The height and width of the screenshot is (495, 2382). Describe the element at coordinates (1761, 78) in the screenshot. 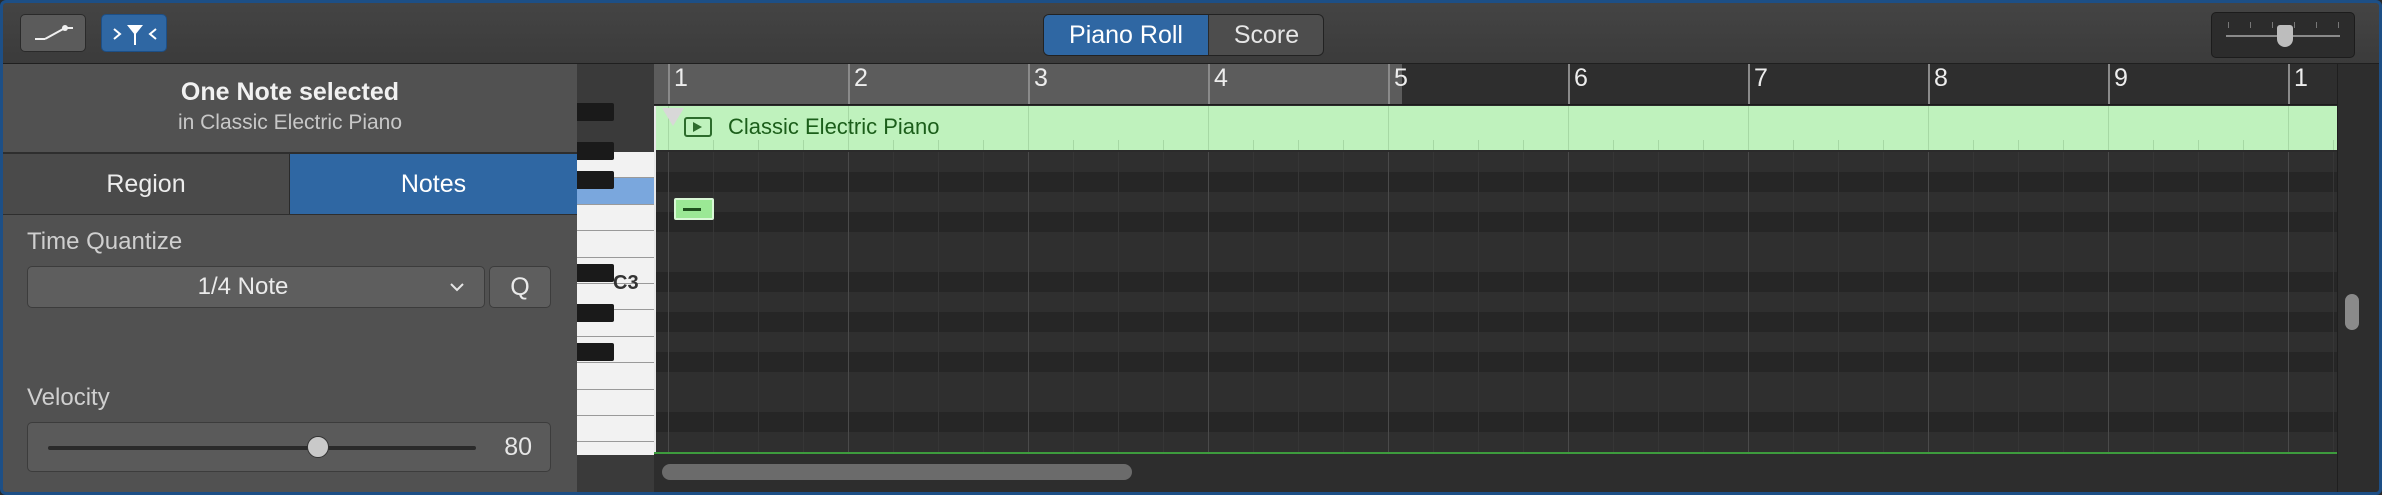

I see `bar-number: 7` at that location.